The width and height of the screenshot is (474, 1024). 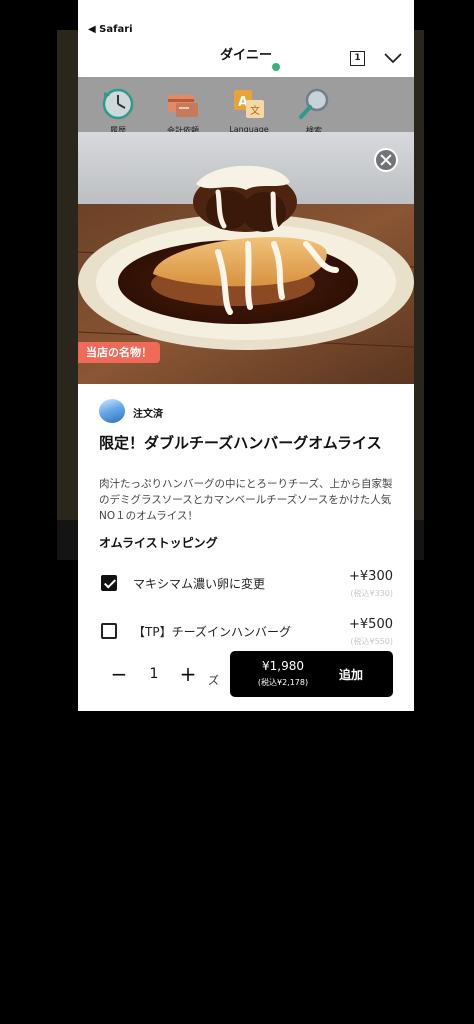 I want to click on topping-price-tax: (税込¥330), so click(x=371, y=593).